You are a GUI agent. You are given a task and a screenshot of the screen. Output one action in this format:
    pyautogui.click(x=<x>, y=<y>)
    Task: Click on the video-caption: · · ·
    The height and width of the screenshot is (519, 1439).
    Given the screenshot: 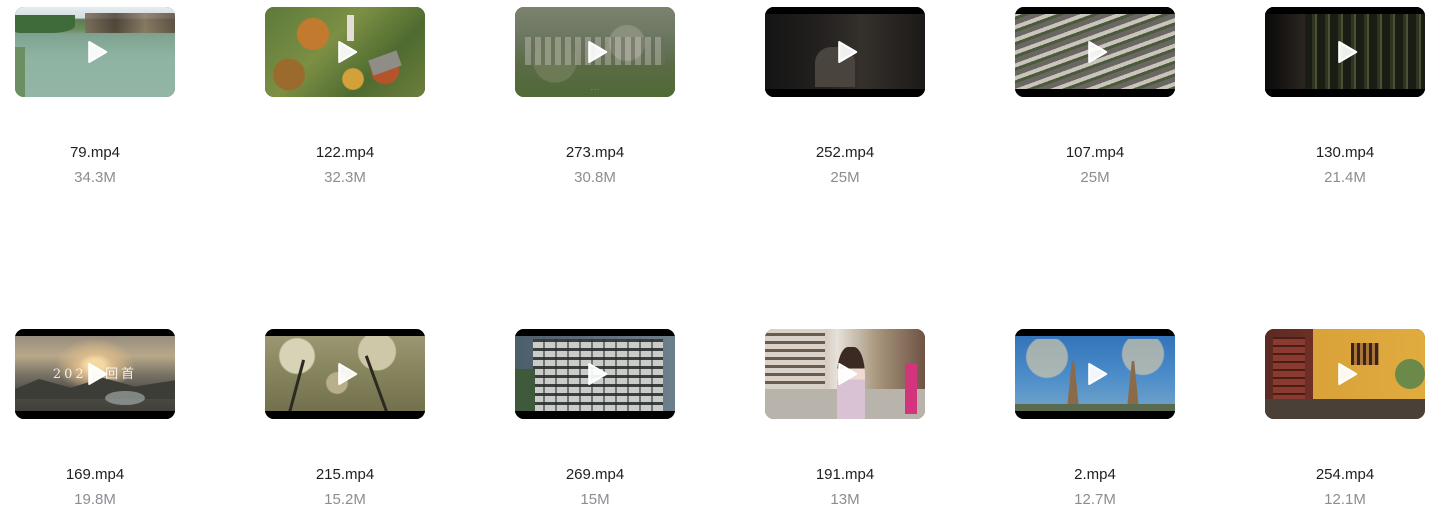 What is the action you would take?
    pyautogui.click(x=595, y=90)
    